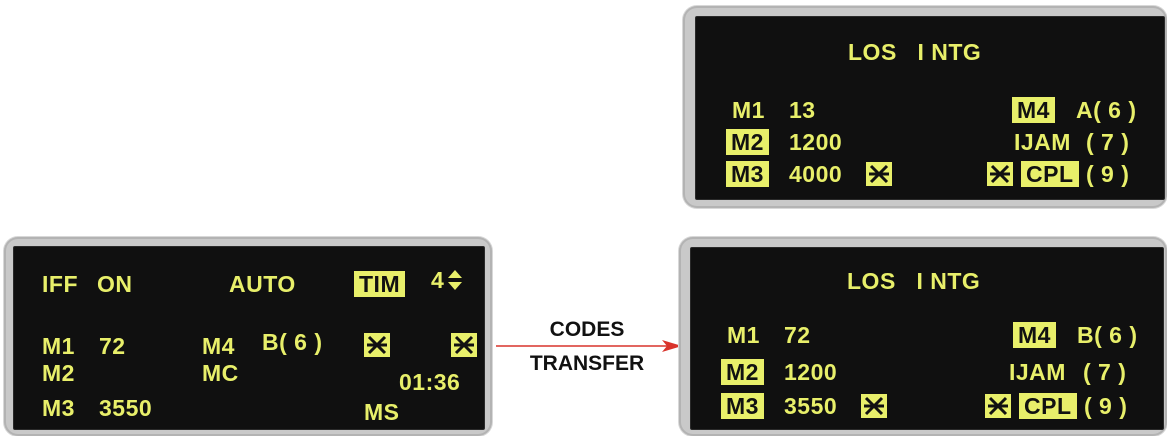 This screenshot has height=436, width=1167. I want to click on mc-label: MC, so click(220, 373).